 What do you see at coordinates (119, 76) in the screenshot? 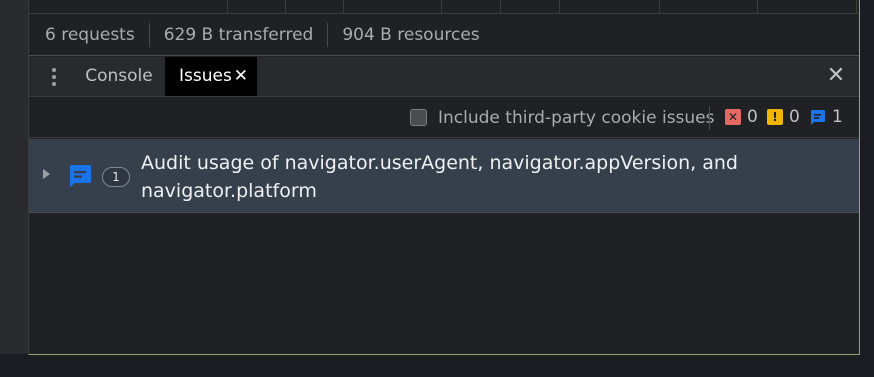
I see `tab-console: Console` at bounding box center [119, 76].